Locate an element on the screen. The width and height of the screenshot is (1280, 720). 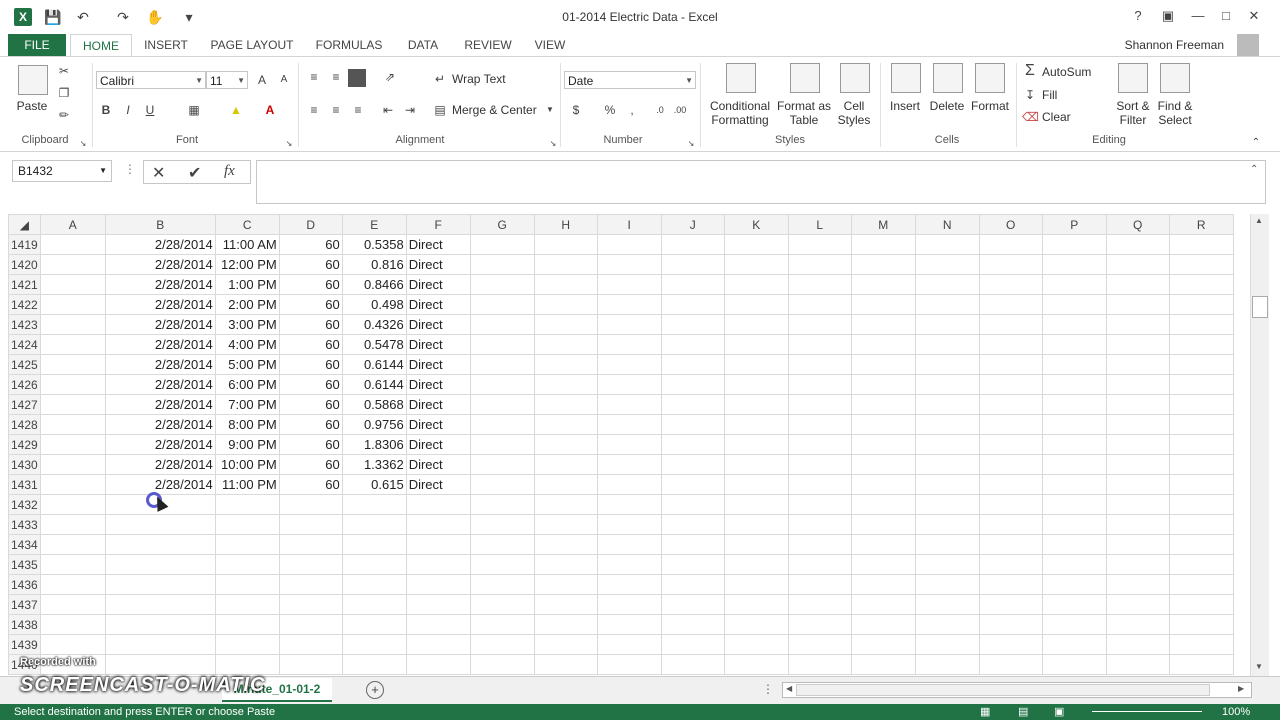
cell-b is located at coordinates (160, 544).